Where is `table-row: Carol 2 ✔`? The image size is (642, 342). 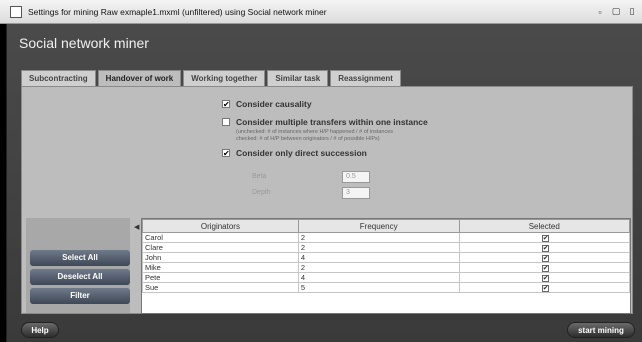
table-row: Carol 2 ✔ is located at coordinates (386, 237).